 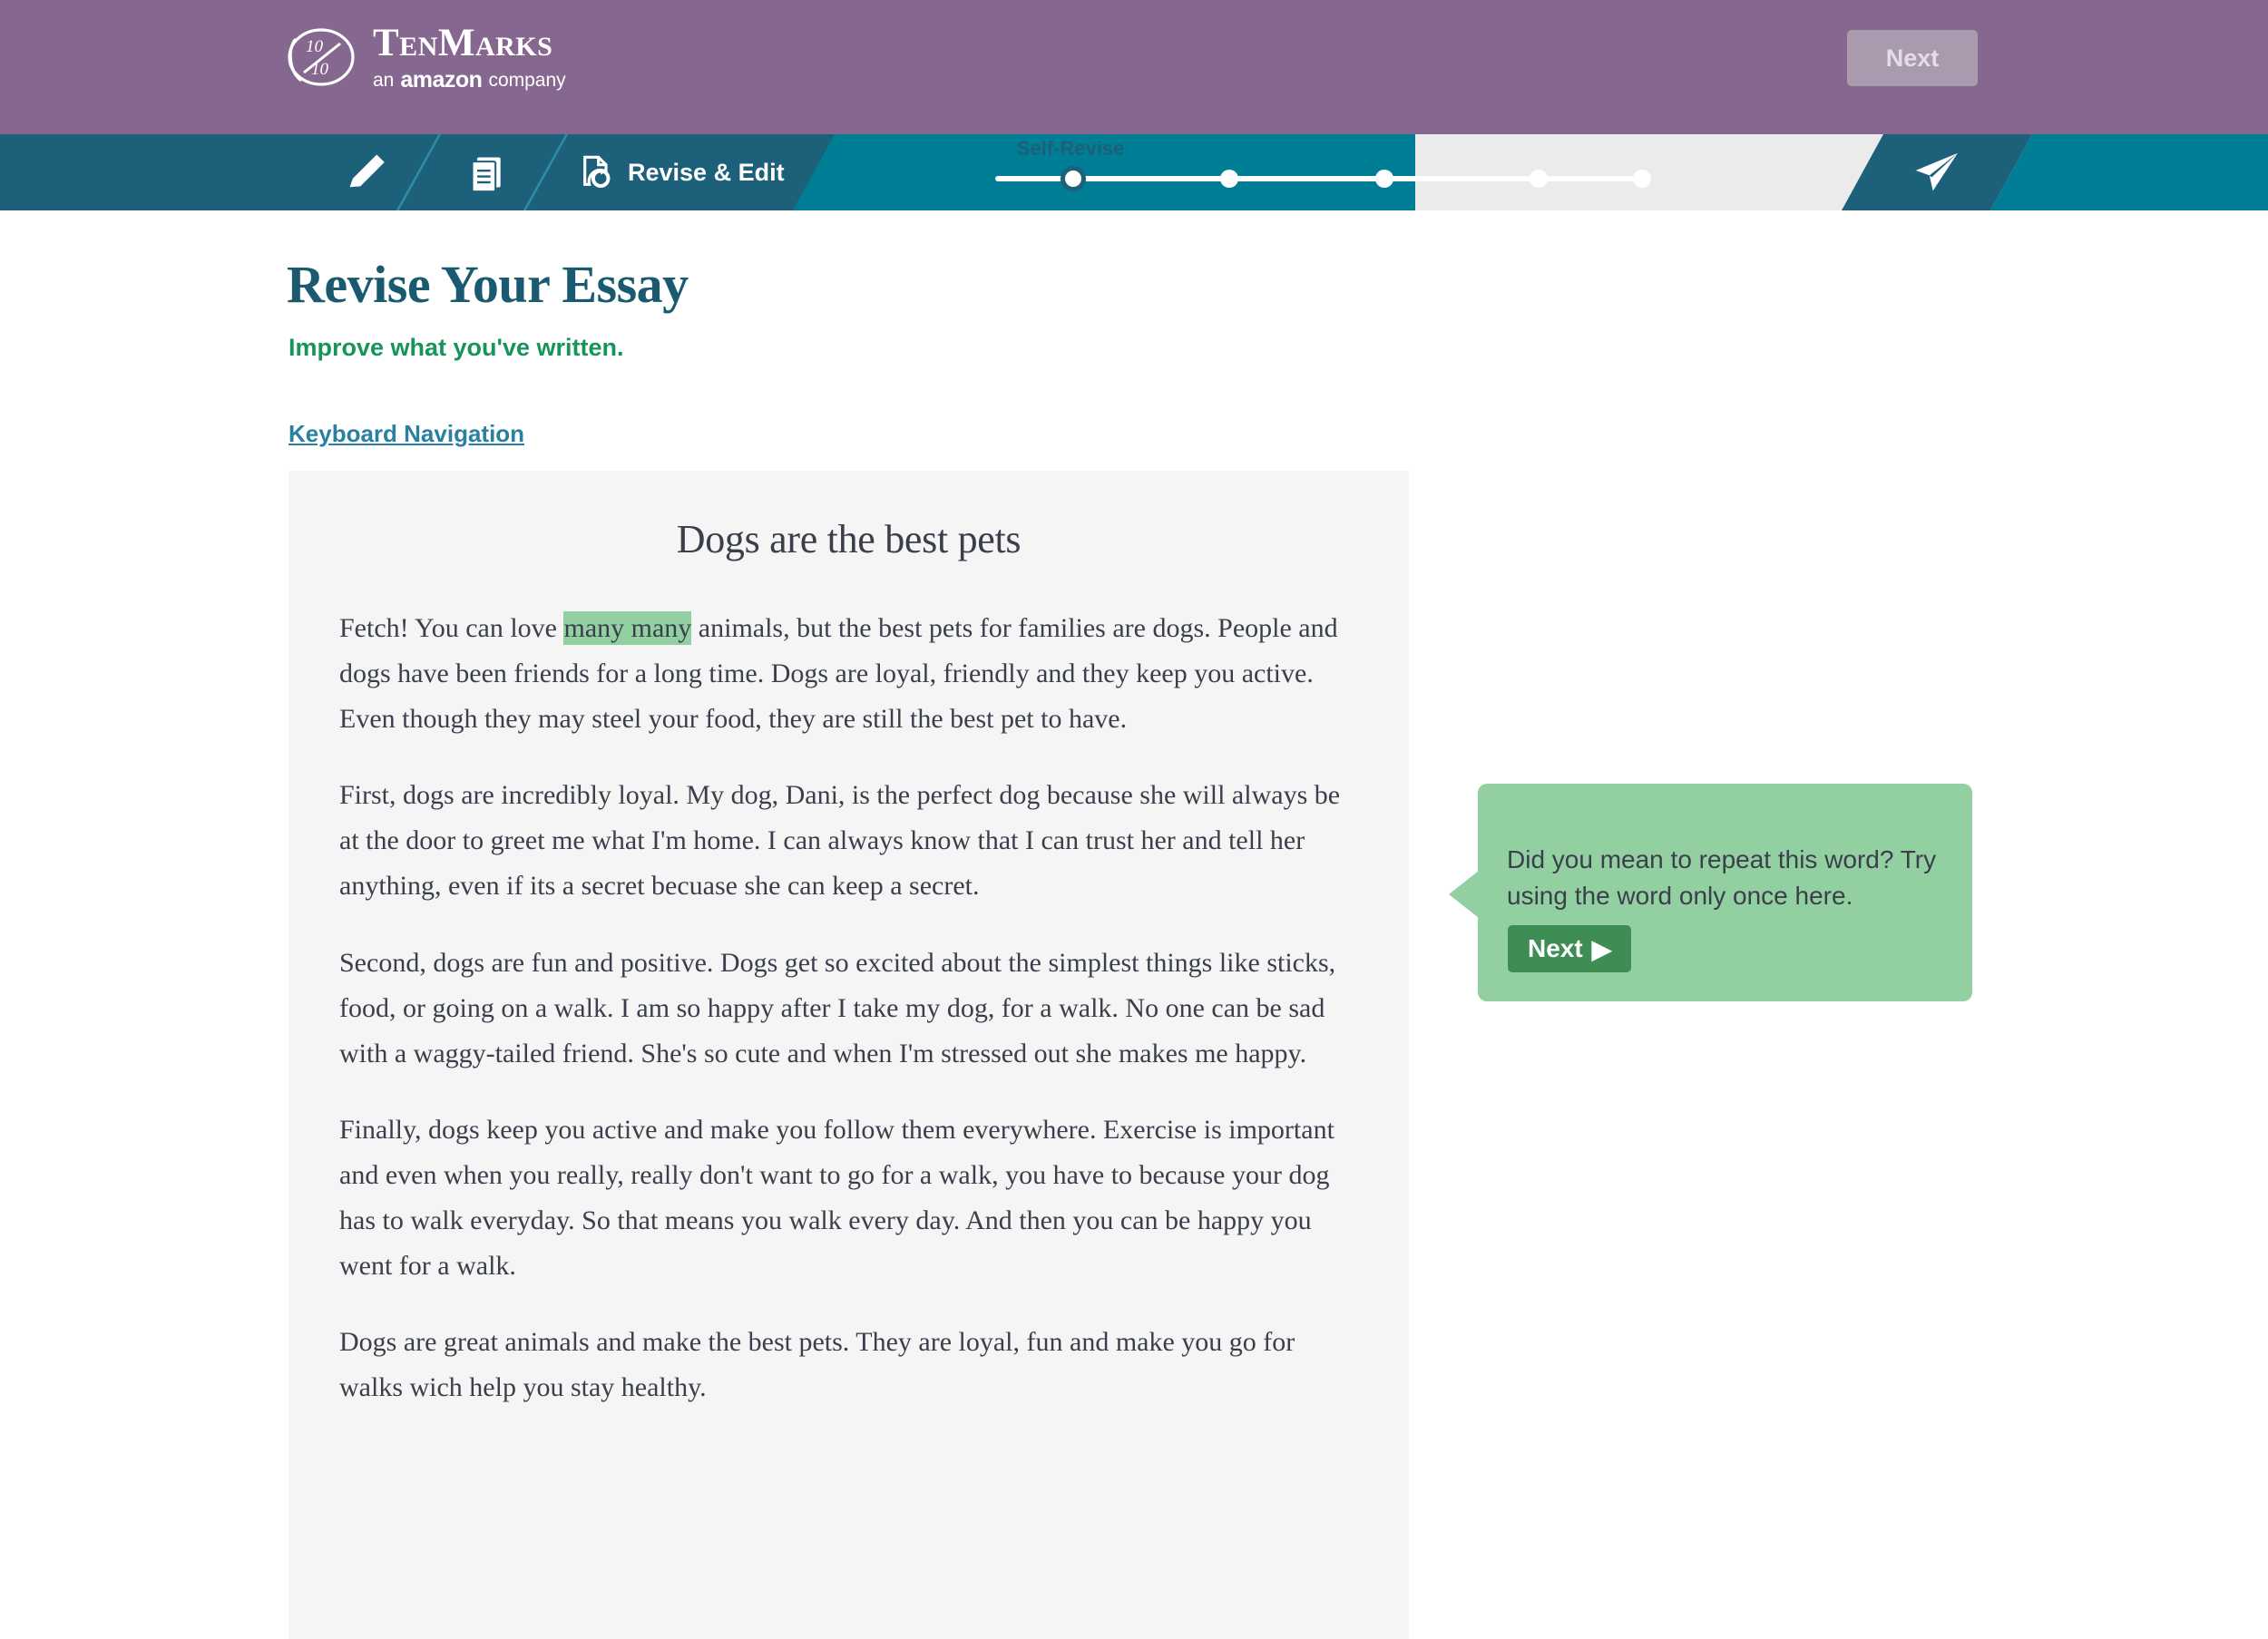 I want to click on keyboard-navigation-link: Keyboard Navigation, so click(x=406, y=434).